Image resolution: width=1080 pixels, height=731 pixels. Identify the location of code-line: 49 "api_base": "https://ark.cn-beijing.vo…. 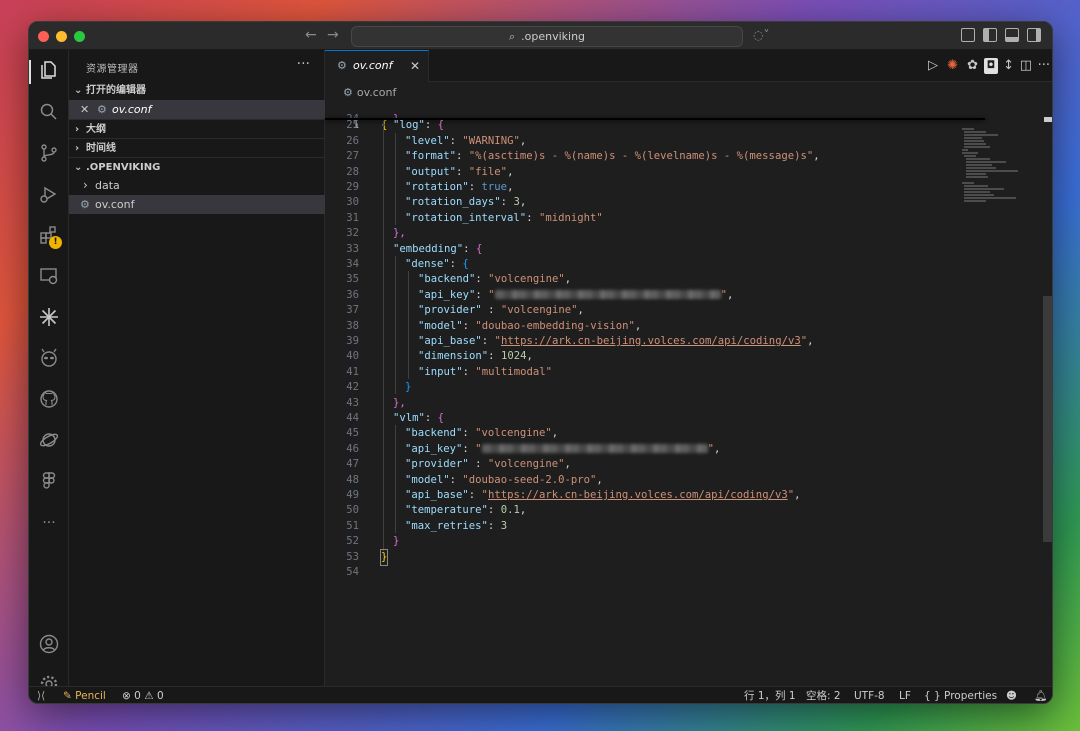
(635, 495).